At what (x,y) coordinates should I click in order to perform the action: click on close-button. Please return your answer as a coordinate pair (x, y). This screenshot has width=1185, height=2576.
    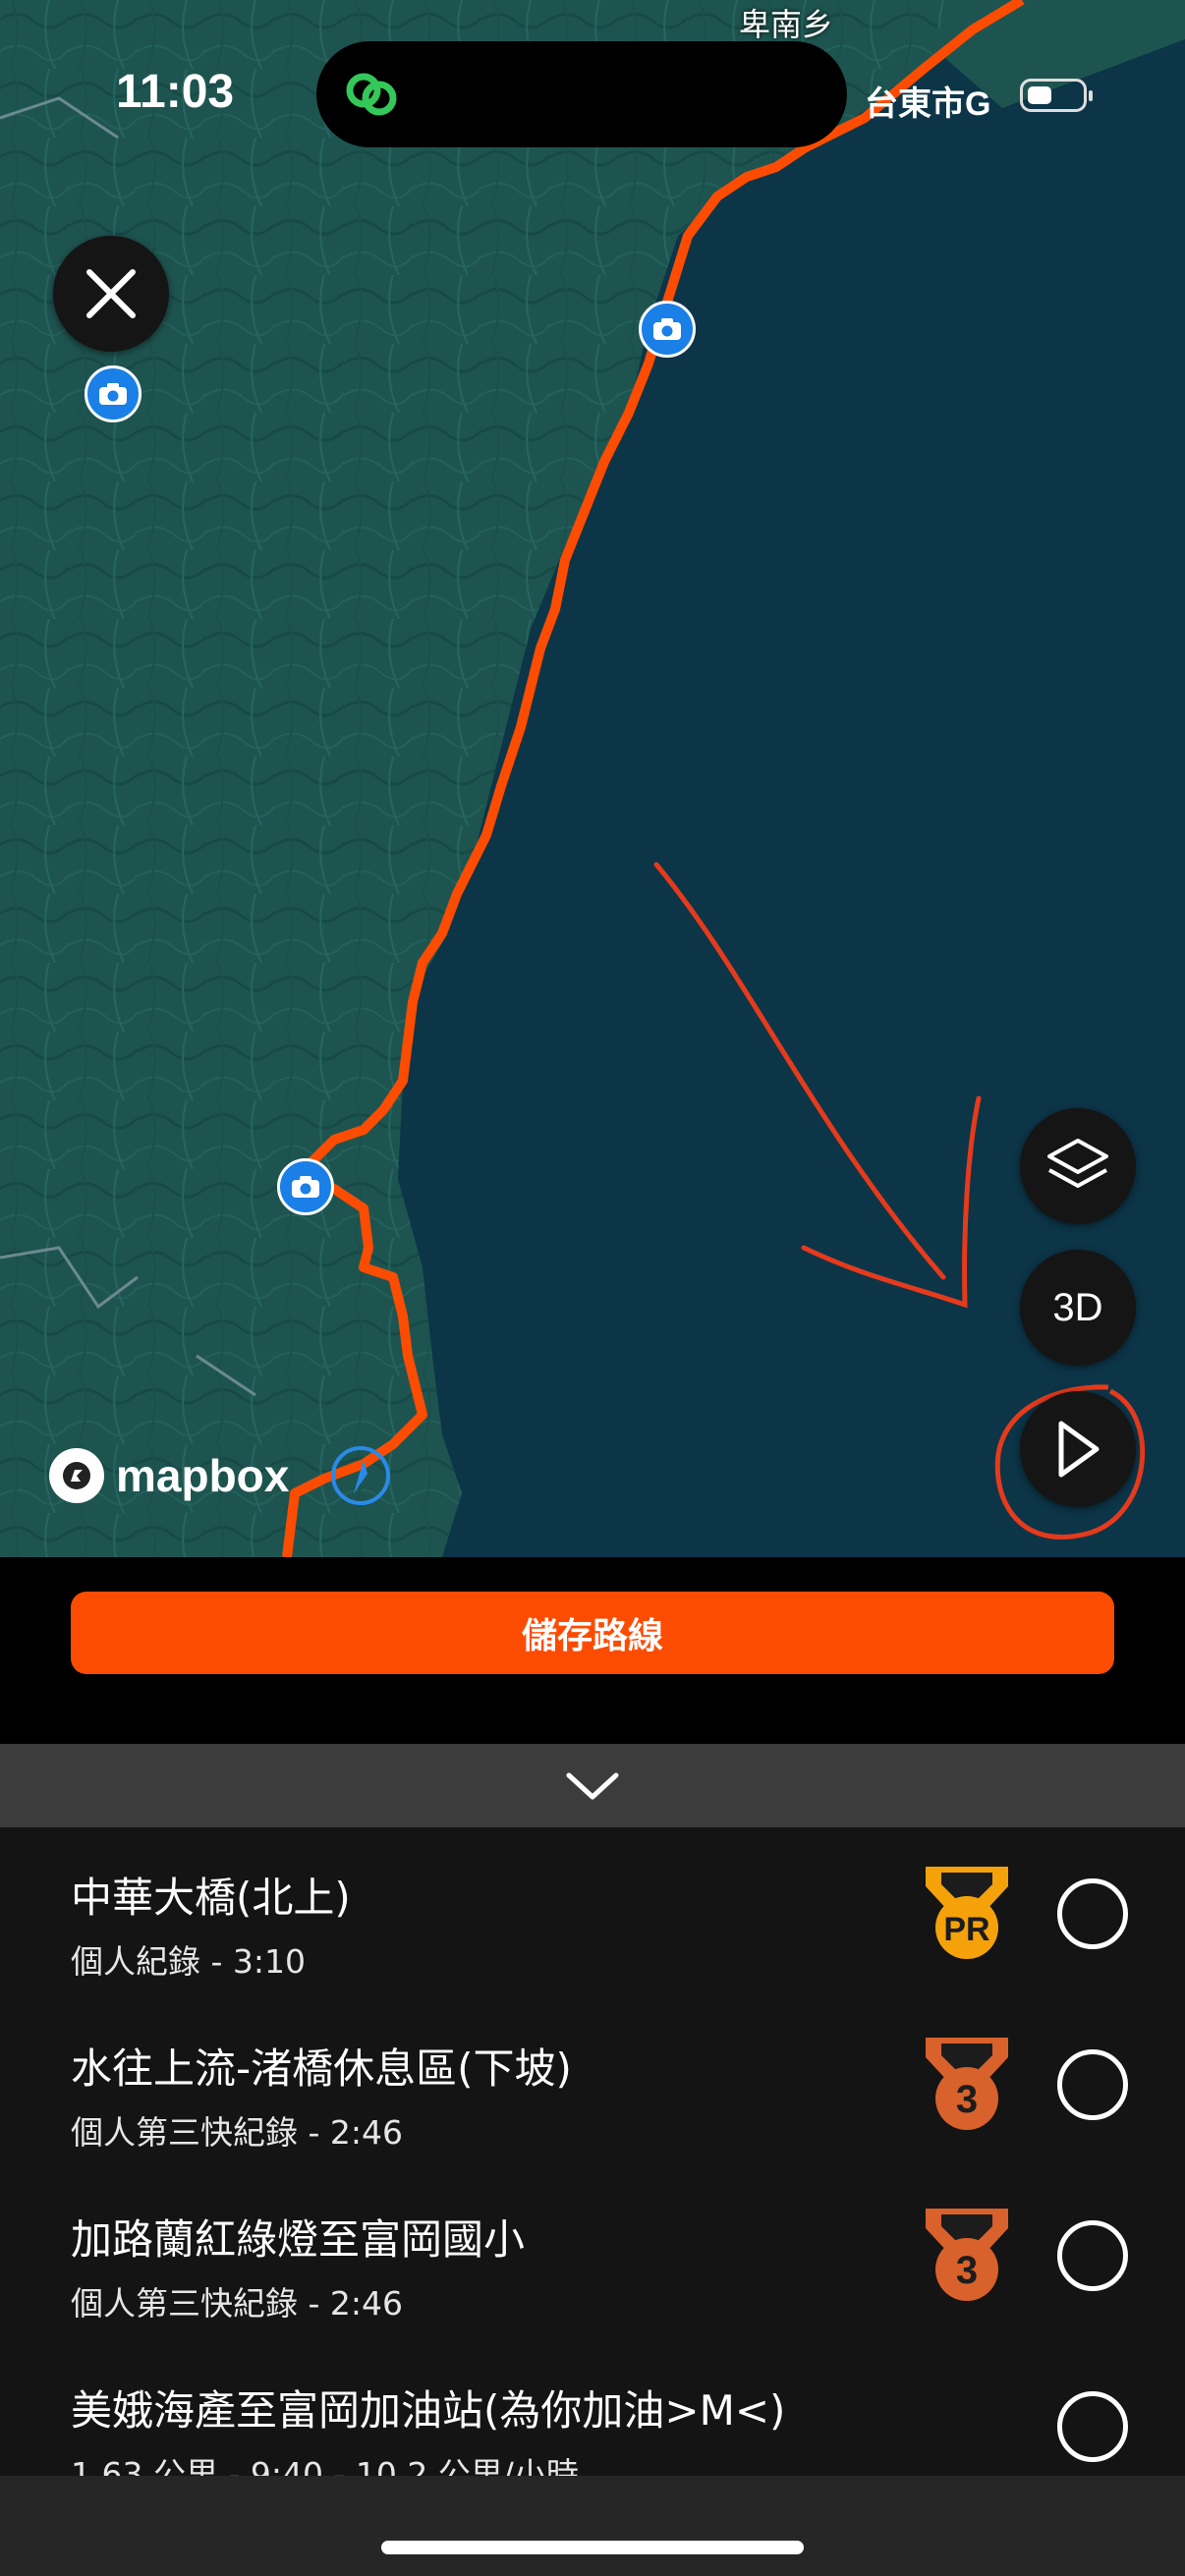
    Looking at the image, I should click on (111, 294).